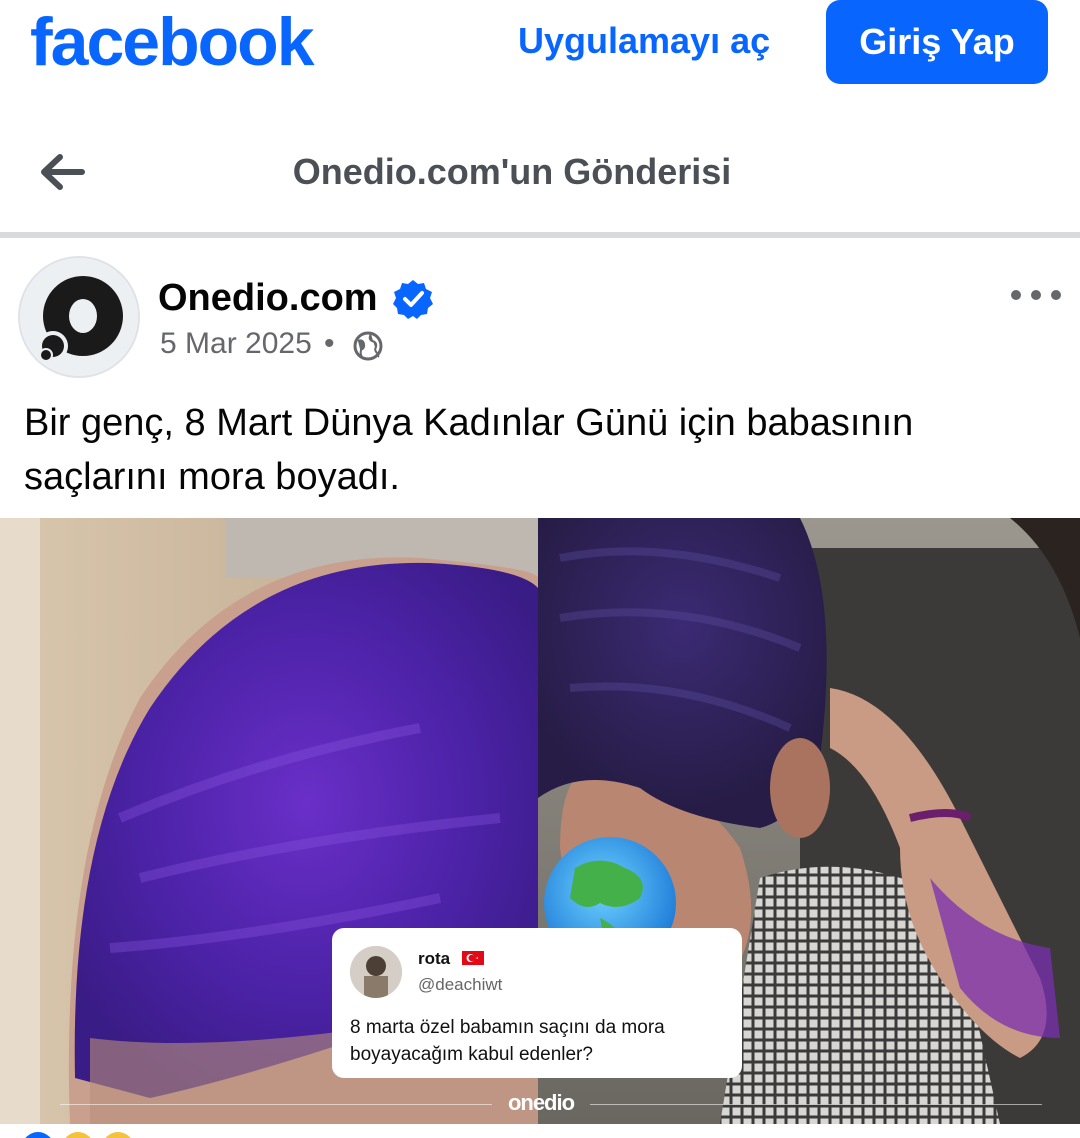  What do you see at coordinates (460, 984) in the screenshot?
I see `tweet-handle: @deachiwt` at bounding box center [460, 984].